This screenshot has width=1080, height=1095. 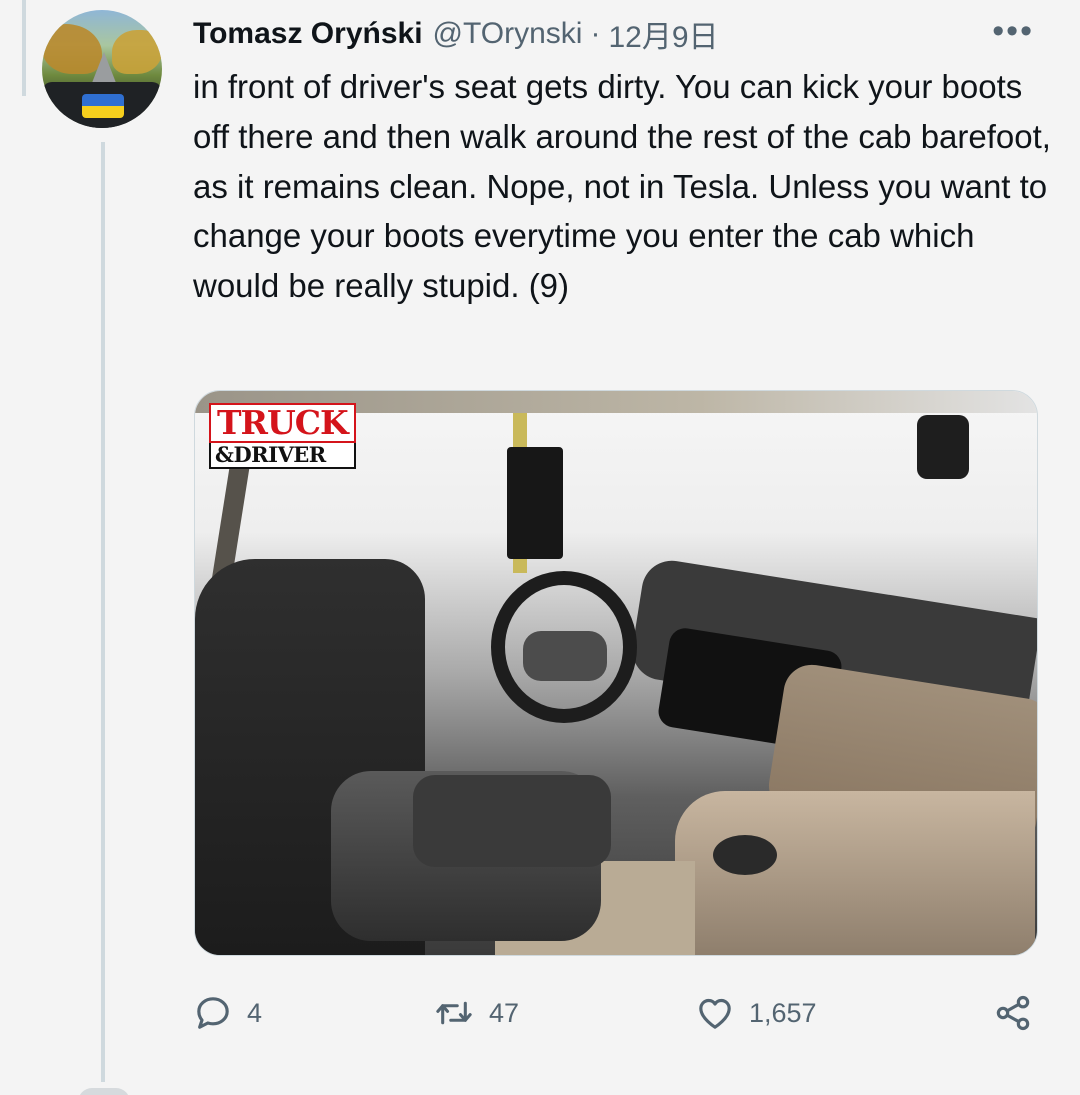 What do you see at coordinates (855, 873) in the screenshot?
I see `cab-console` at bounding box center [855, 873].